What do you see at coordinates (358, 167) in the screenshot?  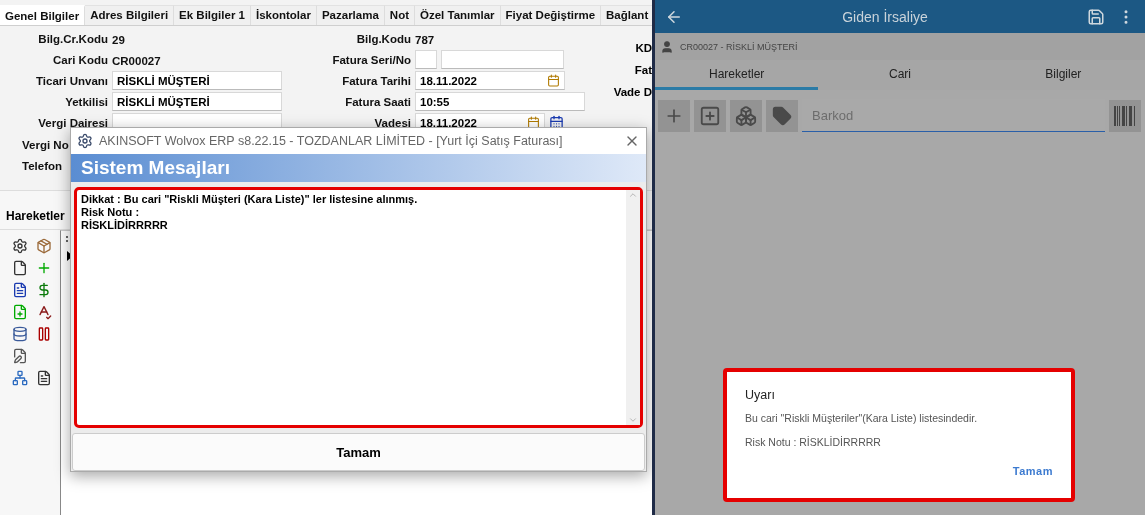 I see `dialog-header: Sistem Mesajları` at bounding box center [358, 167].